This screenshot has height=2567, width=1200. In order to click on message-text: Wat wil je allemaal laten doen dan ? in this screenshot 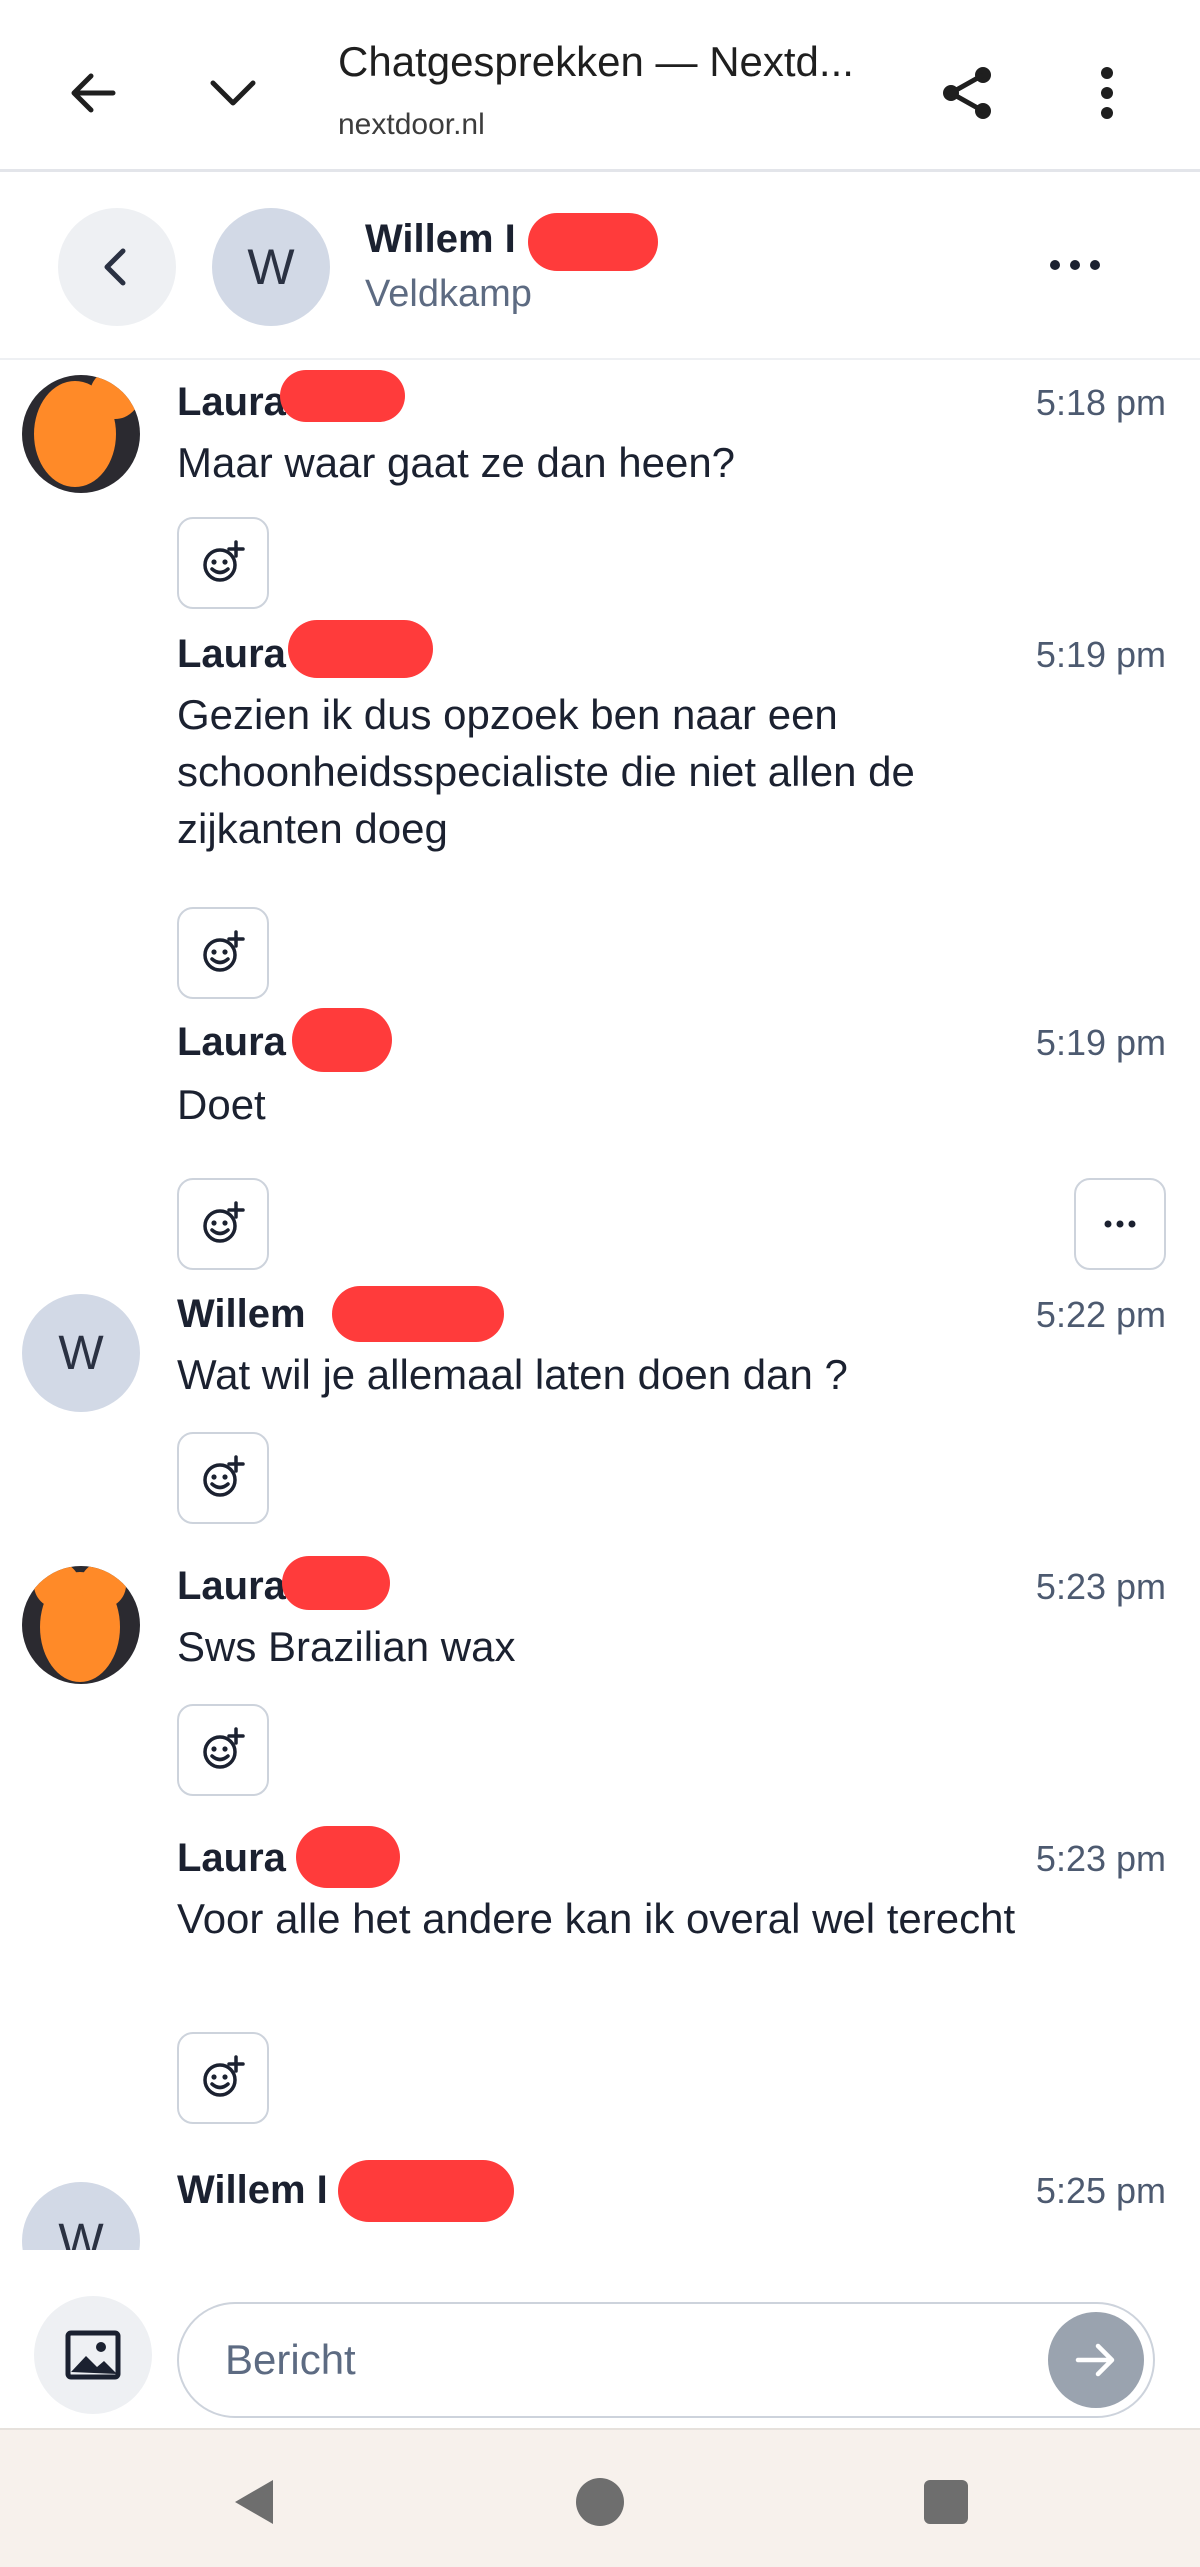, I will do `click(512, 1374)`.